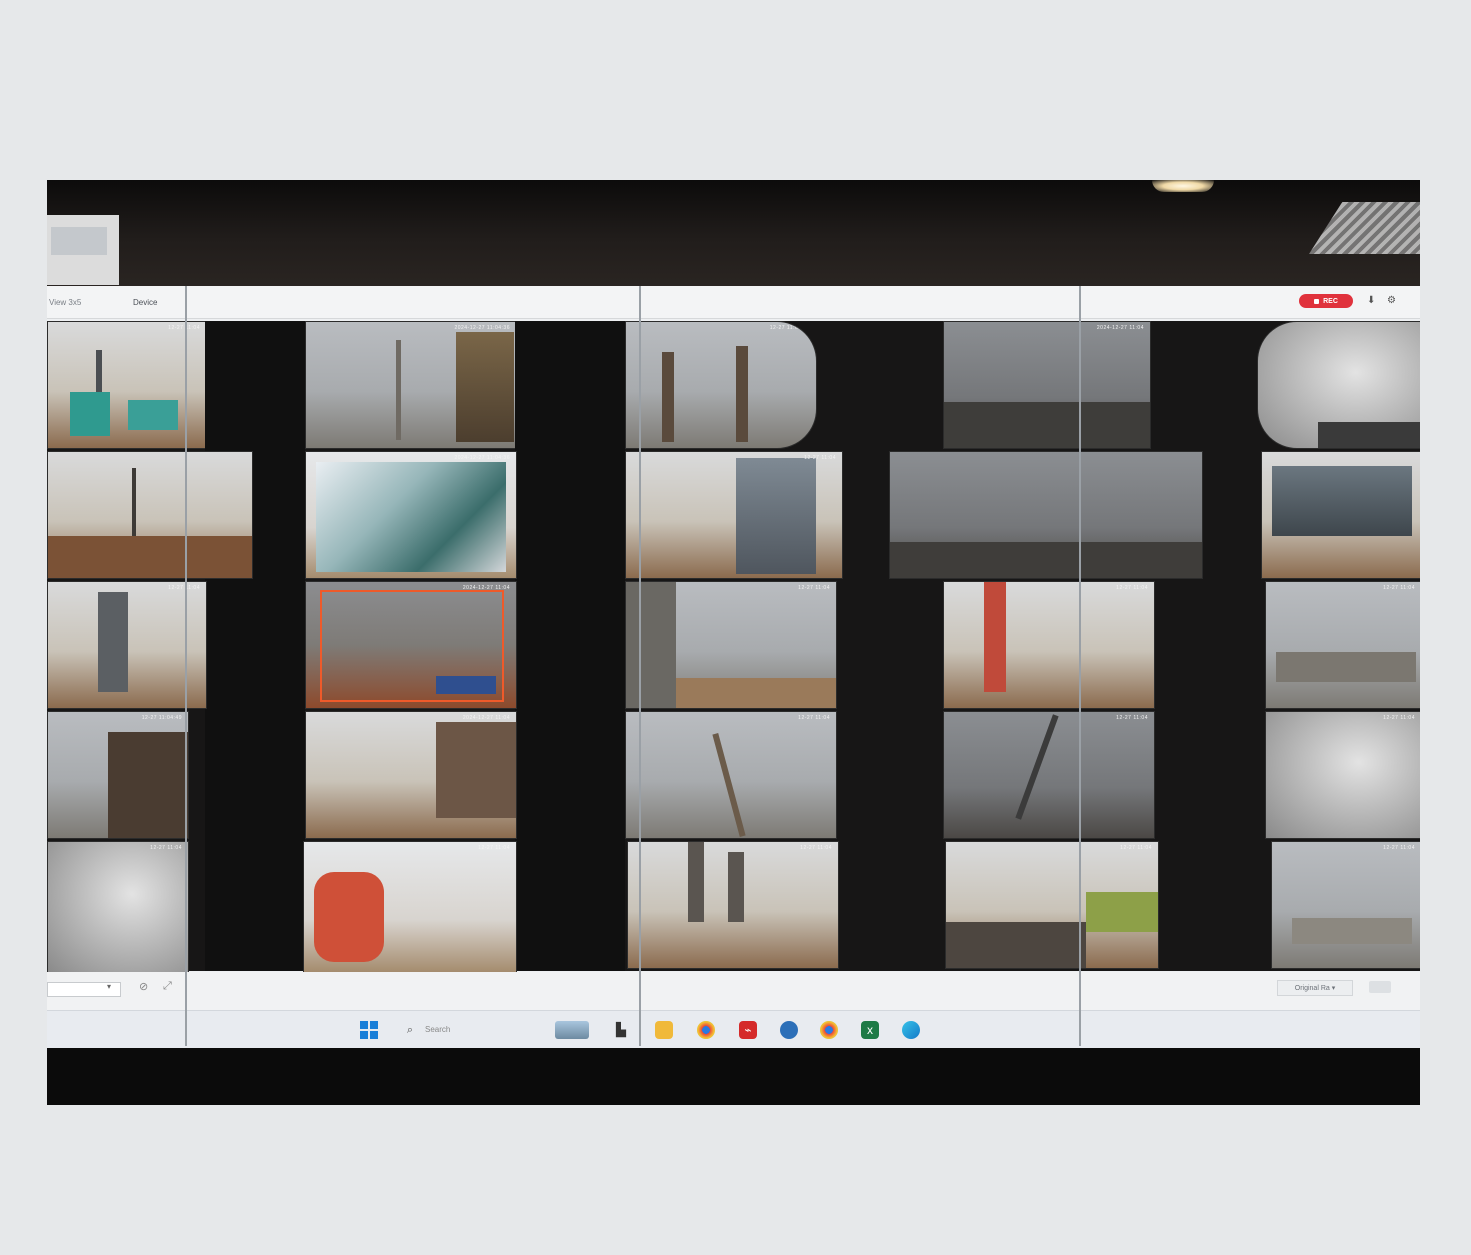 The height and width of the screenshot is (1255, 1471). Describe the element at coordinates (1371, 301) in the screenshot. I see `download-icon: ⬇` at that location.